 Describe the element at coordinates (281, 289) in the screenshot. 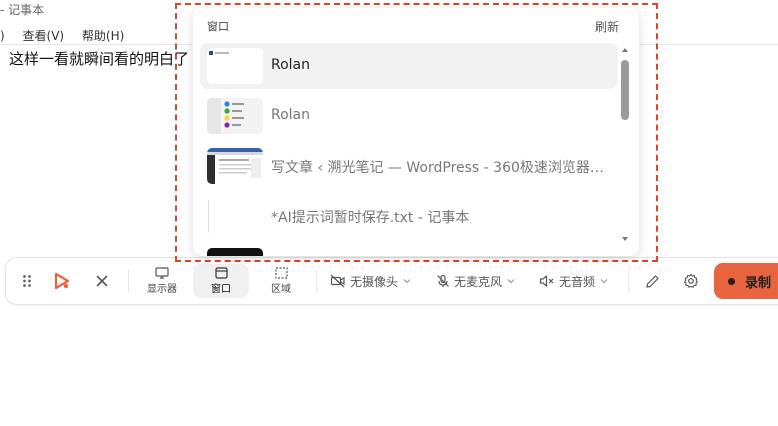

I see `mode-region-label: 区域` at that location.